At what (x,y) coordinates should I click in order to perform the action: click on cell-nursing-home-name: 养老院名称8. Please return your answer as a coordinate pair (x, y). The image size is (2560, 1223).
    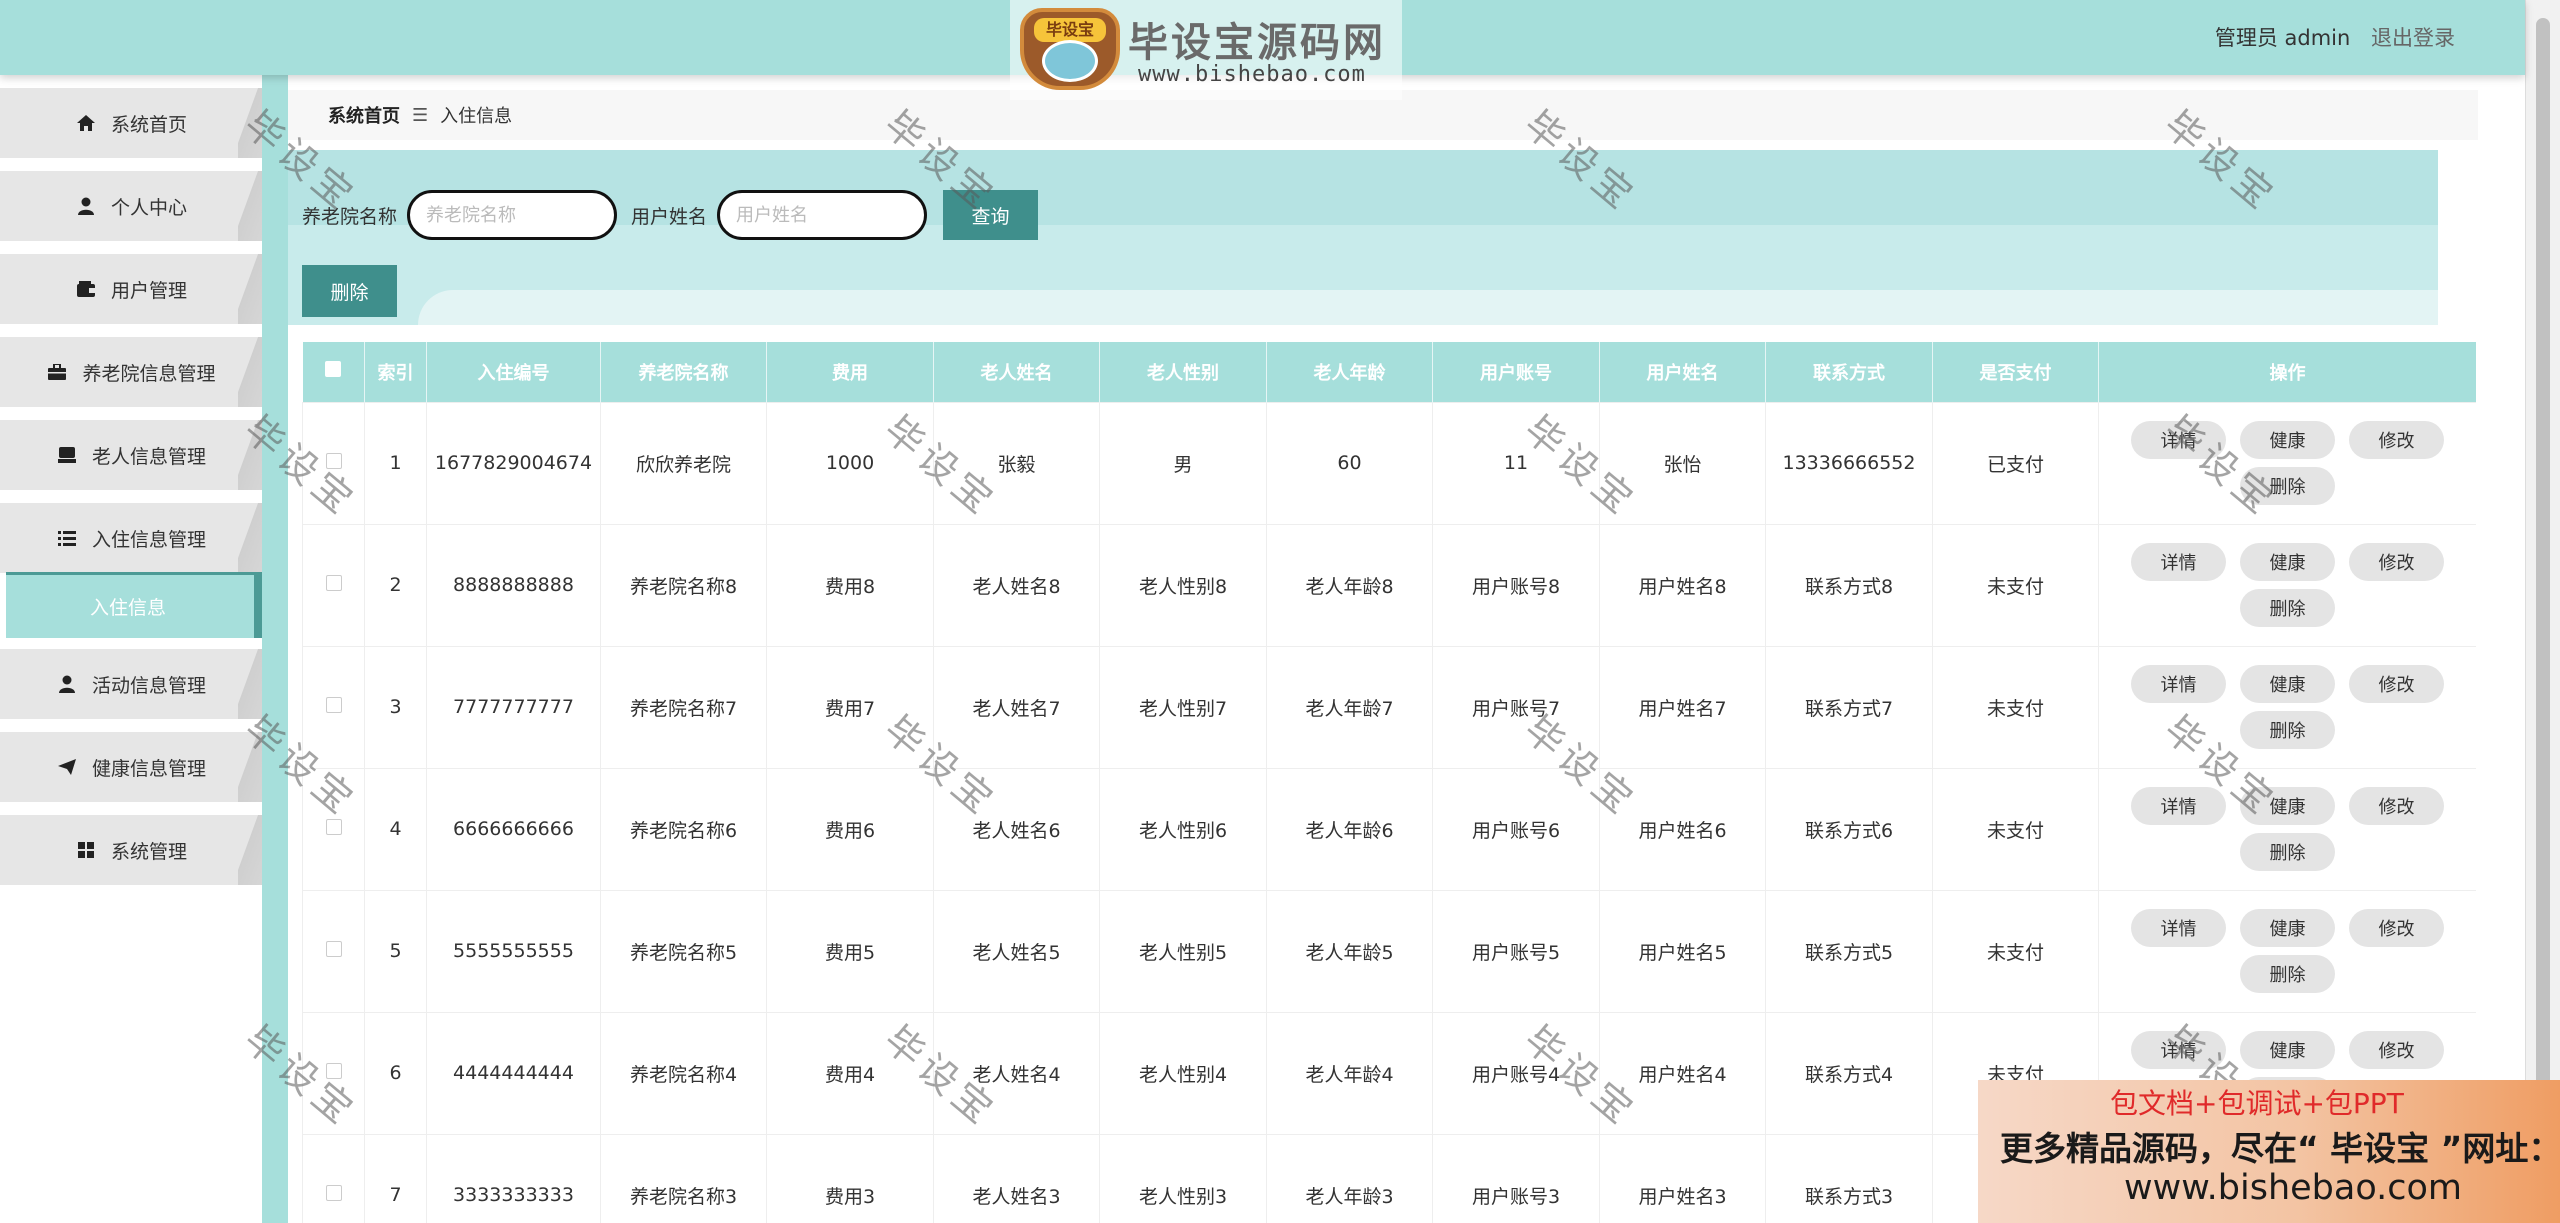
    Looking at the image, I should click on (683, 585).